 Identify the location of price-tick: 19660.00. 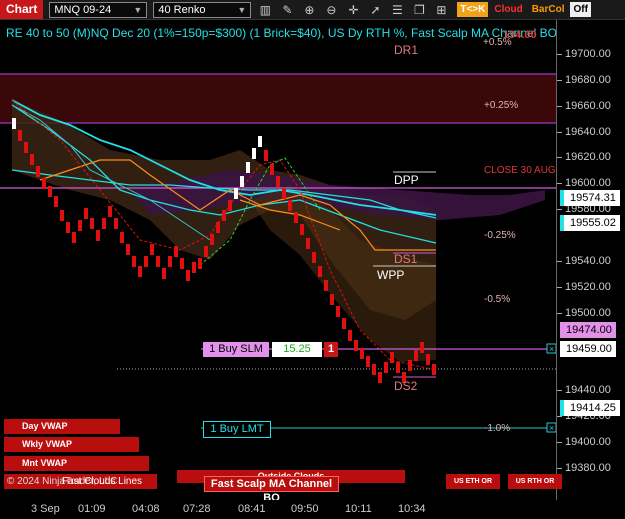
(584, 106).